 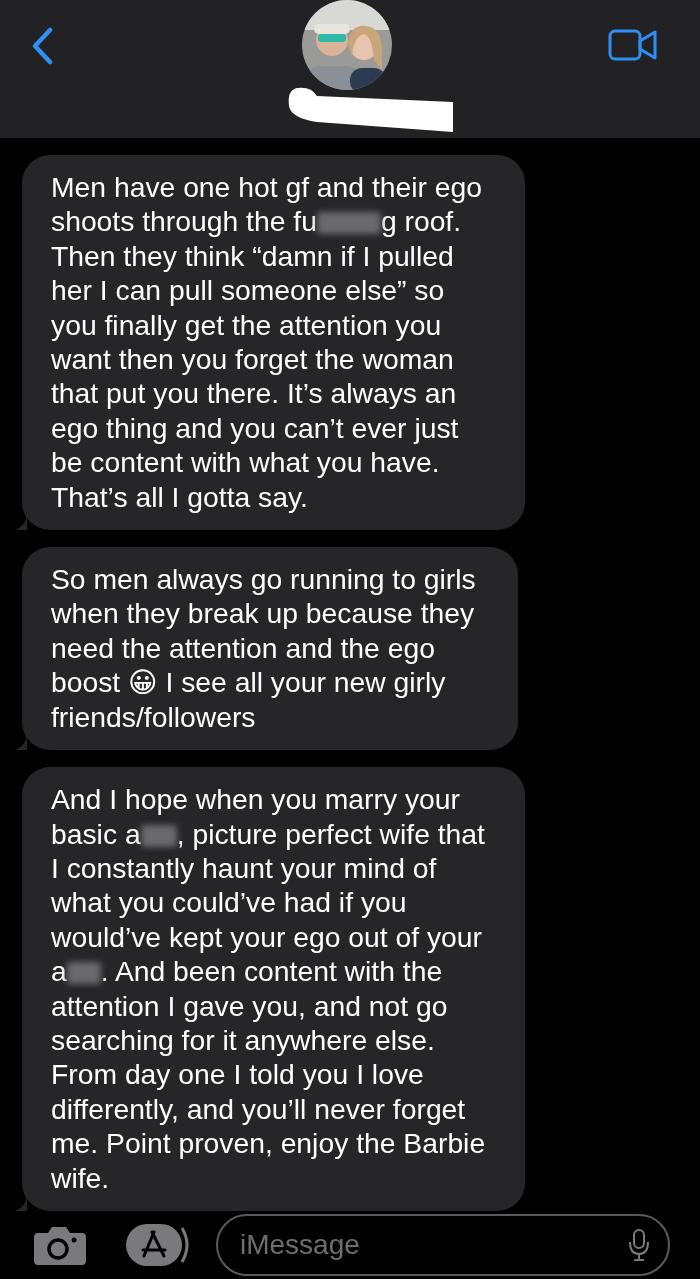 I want to click on video-call-button, so click(x=633, y=45).